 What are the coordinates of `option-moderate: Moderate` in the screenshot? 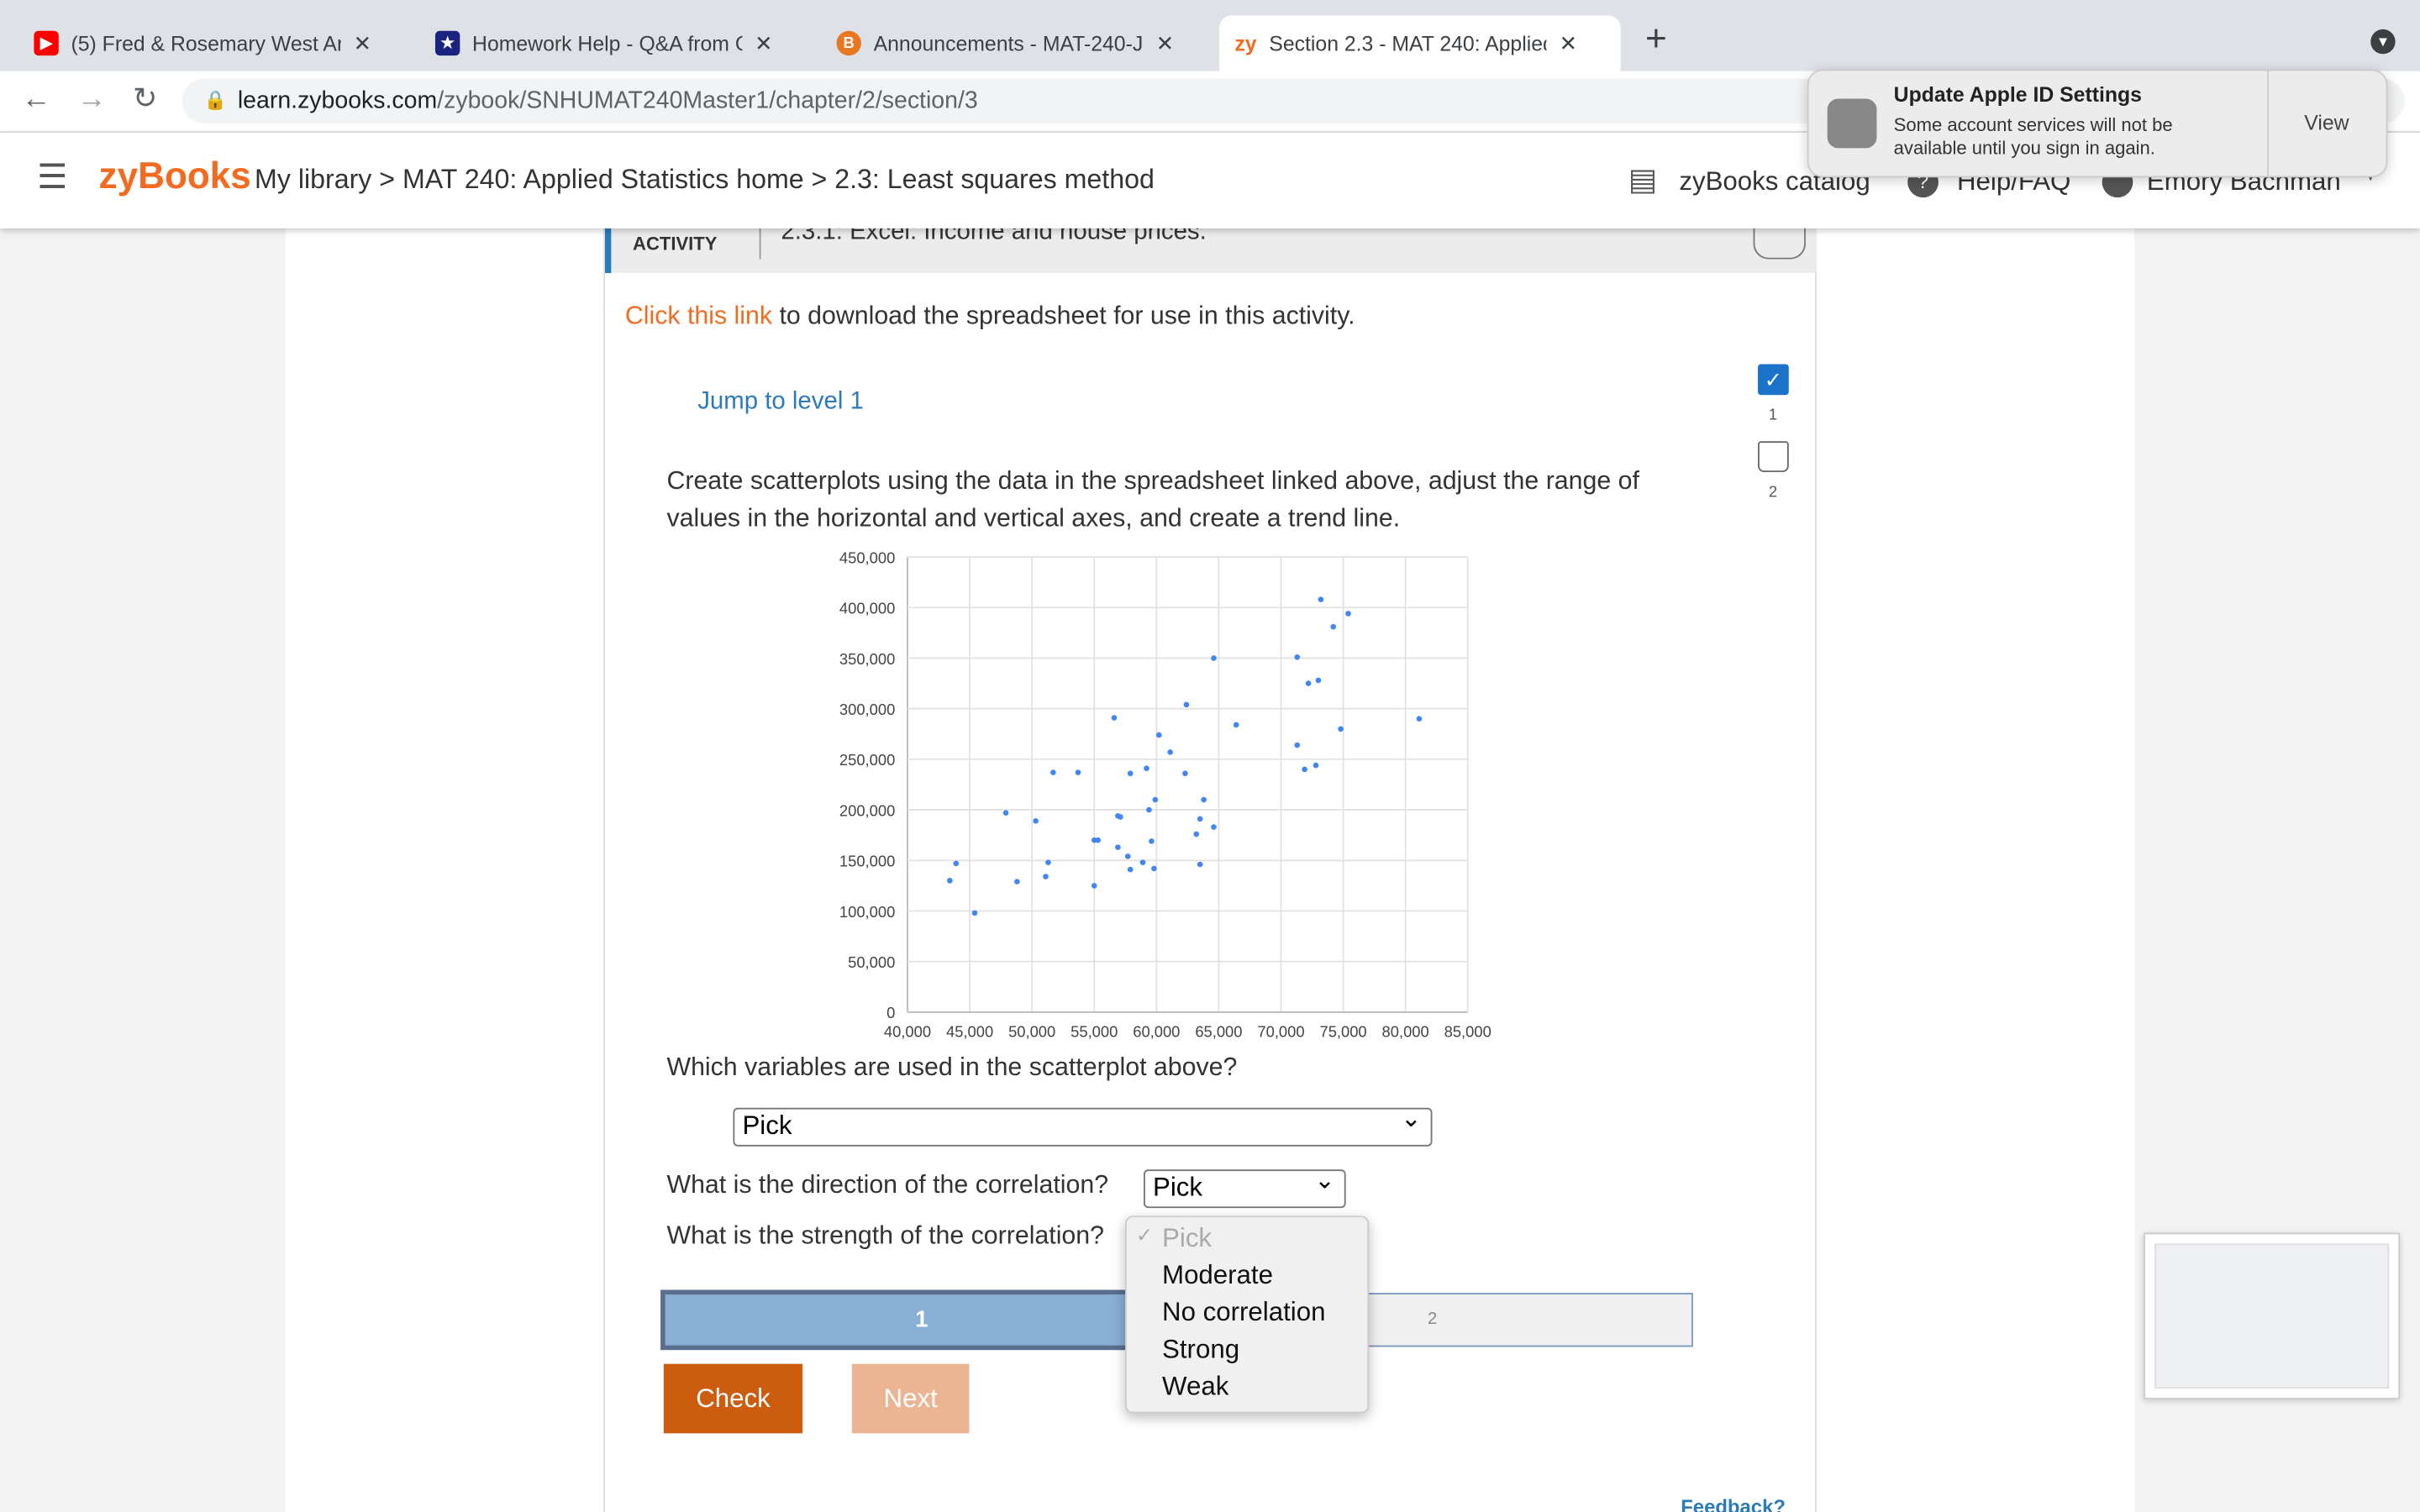 It's located at (1247, 1279).